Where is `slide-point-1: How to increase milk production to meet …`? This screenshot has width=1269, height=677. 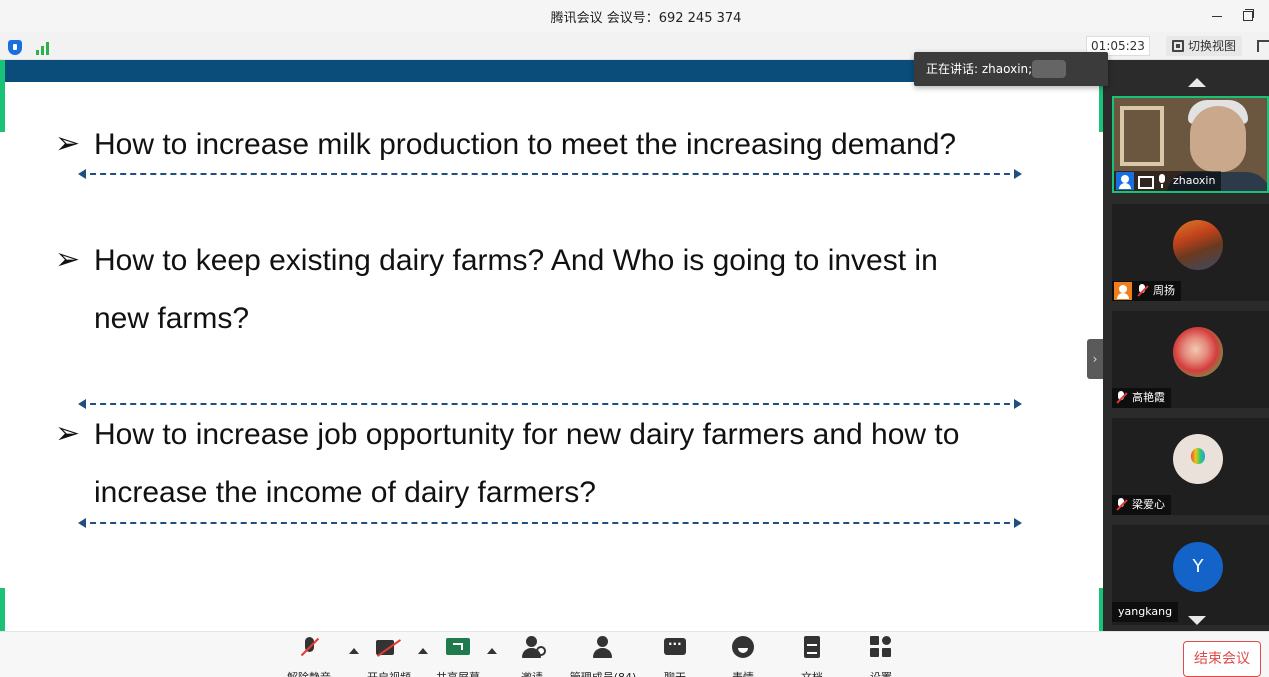 slide-point-1: How to increase milk production to meet … is located at coordinates (525, 144).